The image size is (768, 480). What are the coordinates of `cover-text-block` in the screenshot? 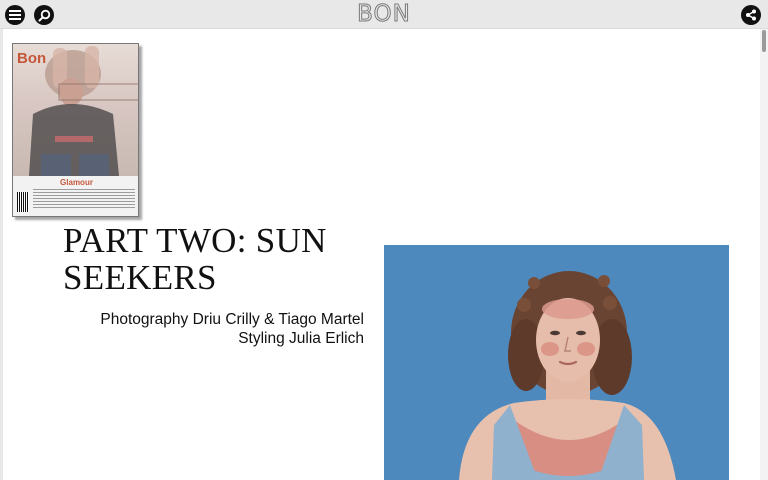 It's located at (84, 199).